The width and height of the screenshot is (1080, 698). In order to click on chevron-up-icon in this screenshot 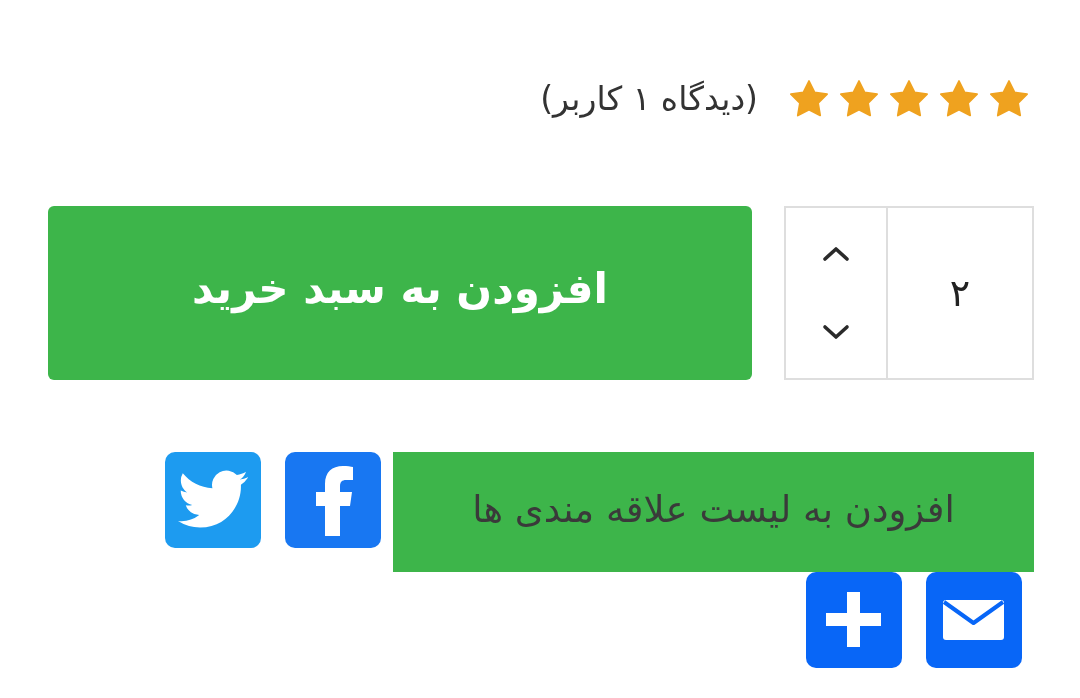, I will do `click(836, 254)`.